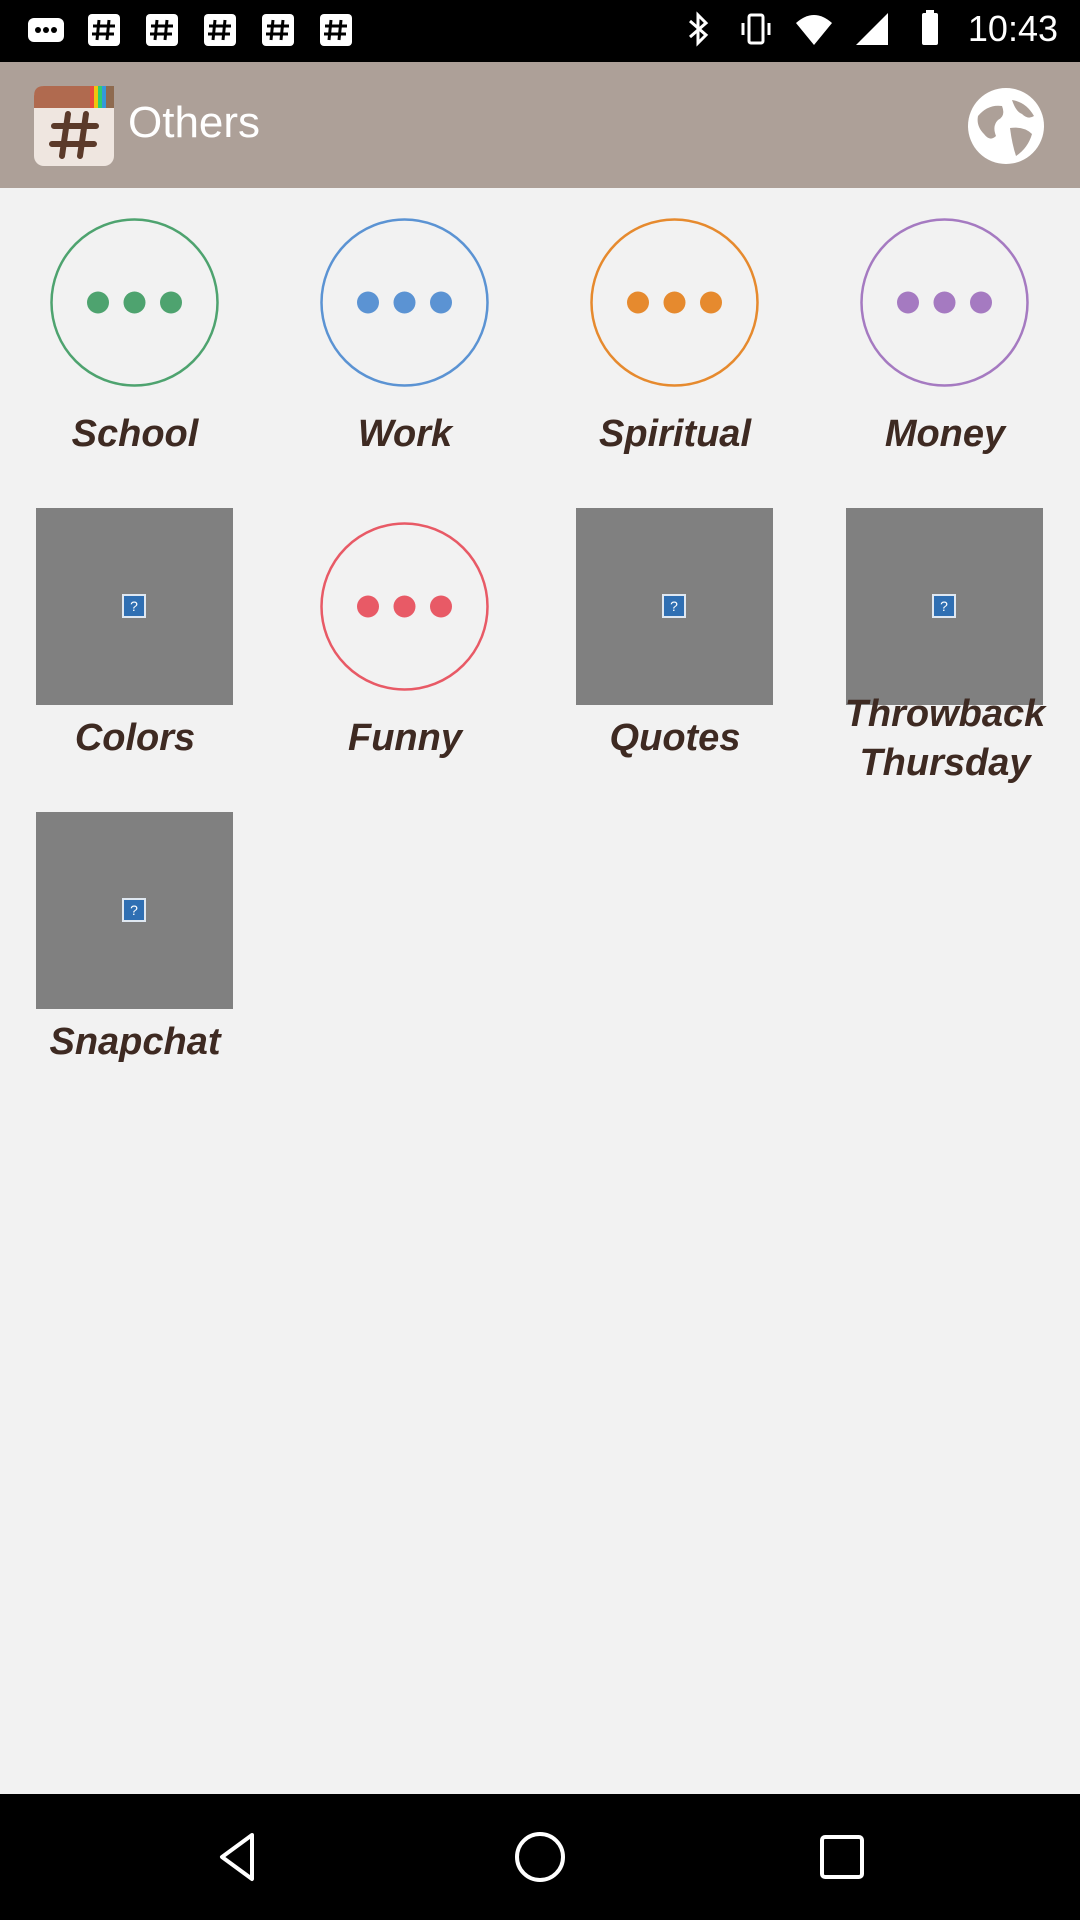  What do you see at coordinates (238, 1857) in the screenshot?
I see `back-triangle-icon` at bounding box center [238, 1857].